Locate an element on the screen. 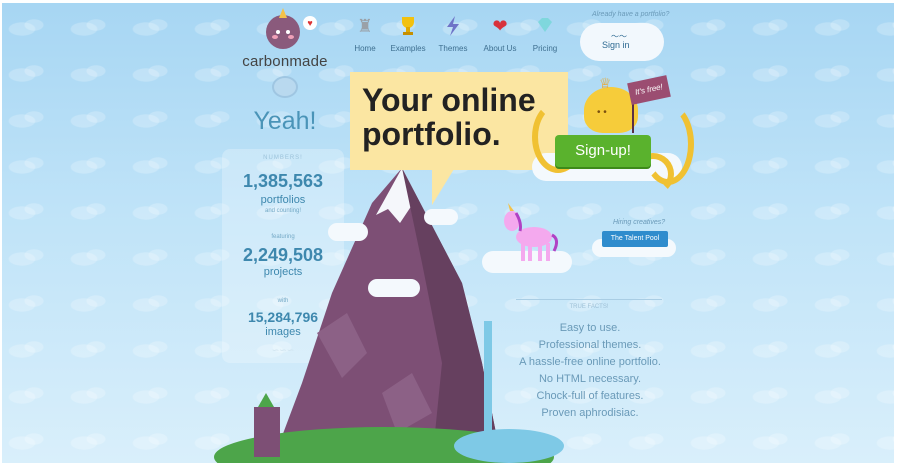  nav-examples: Examples is located at coordinates (408, 34).